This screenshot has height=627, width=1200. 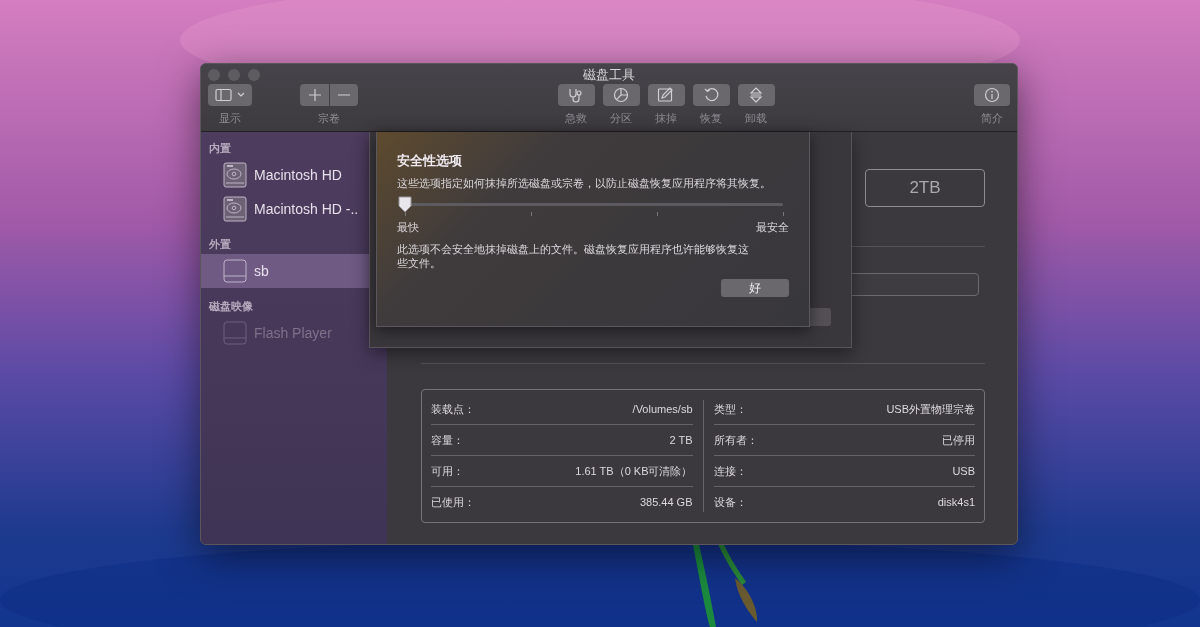 I want to click on toolbar-label: 简介, so click(x=992, y=118).